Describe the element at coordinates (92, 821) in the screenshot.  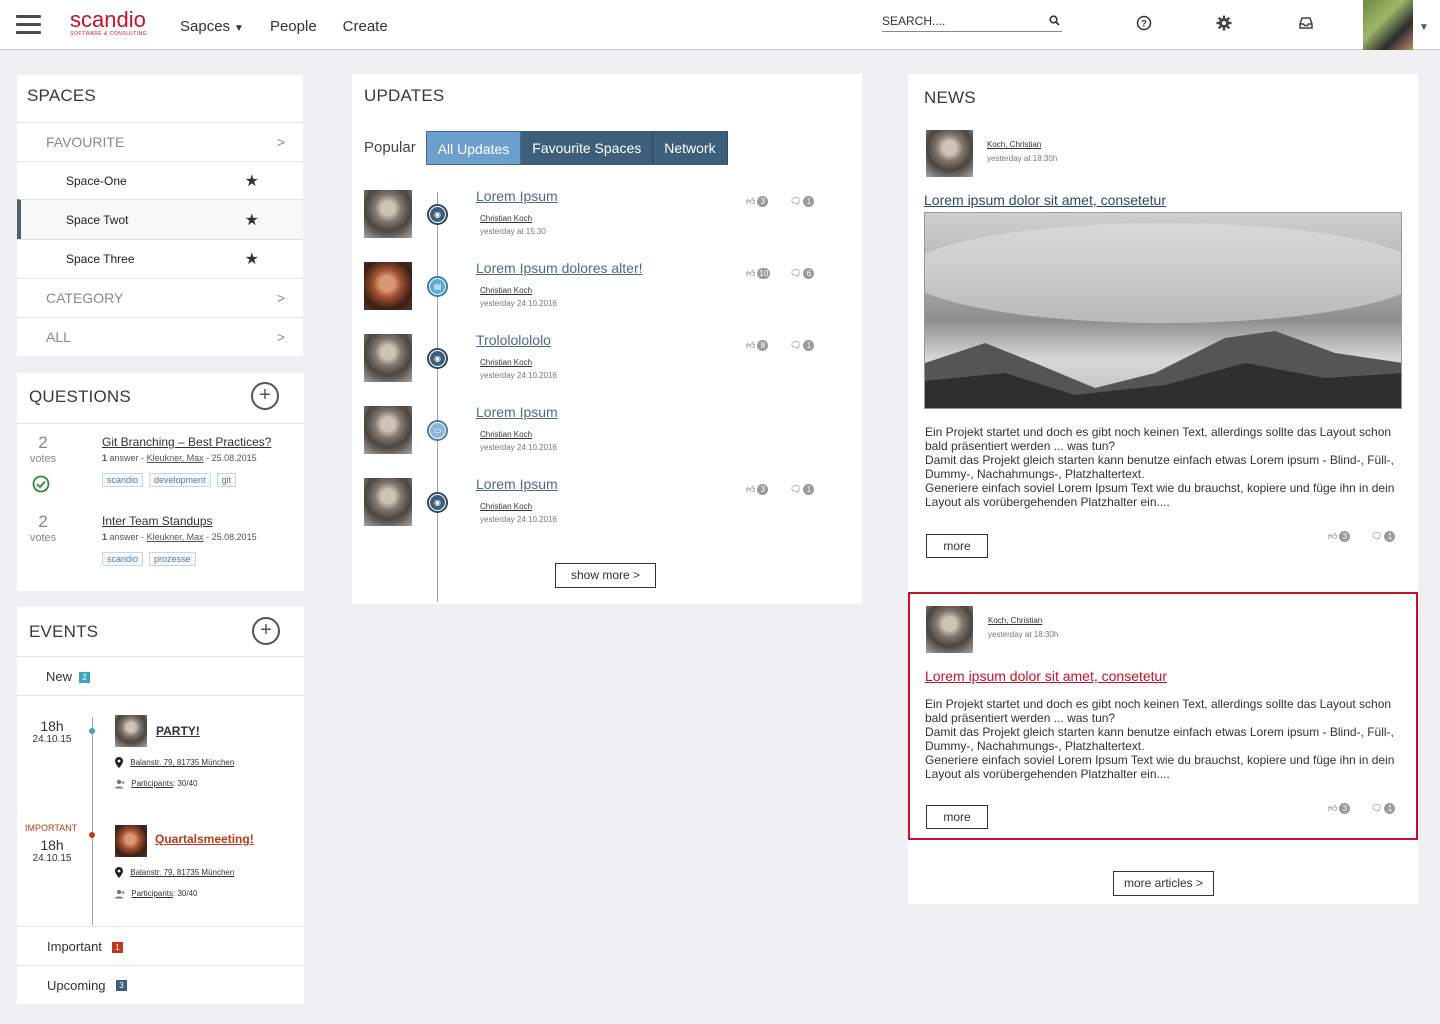
I see `event-timeline` at that location.